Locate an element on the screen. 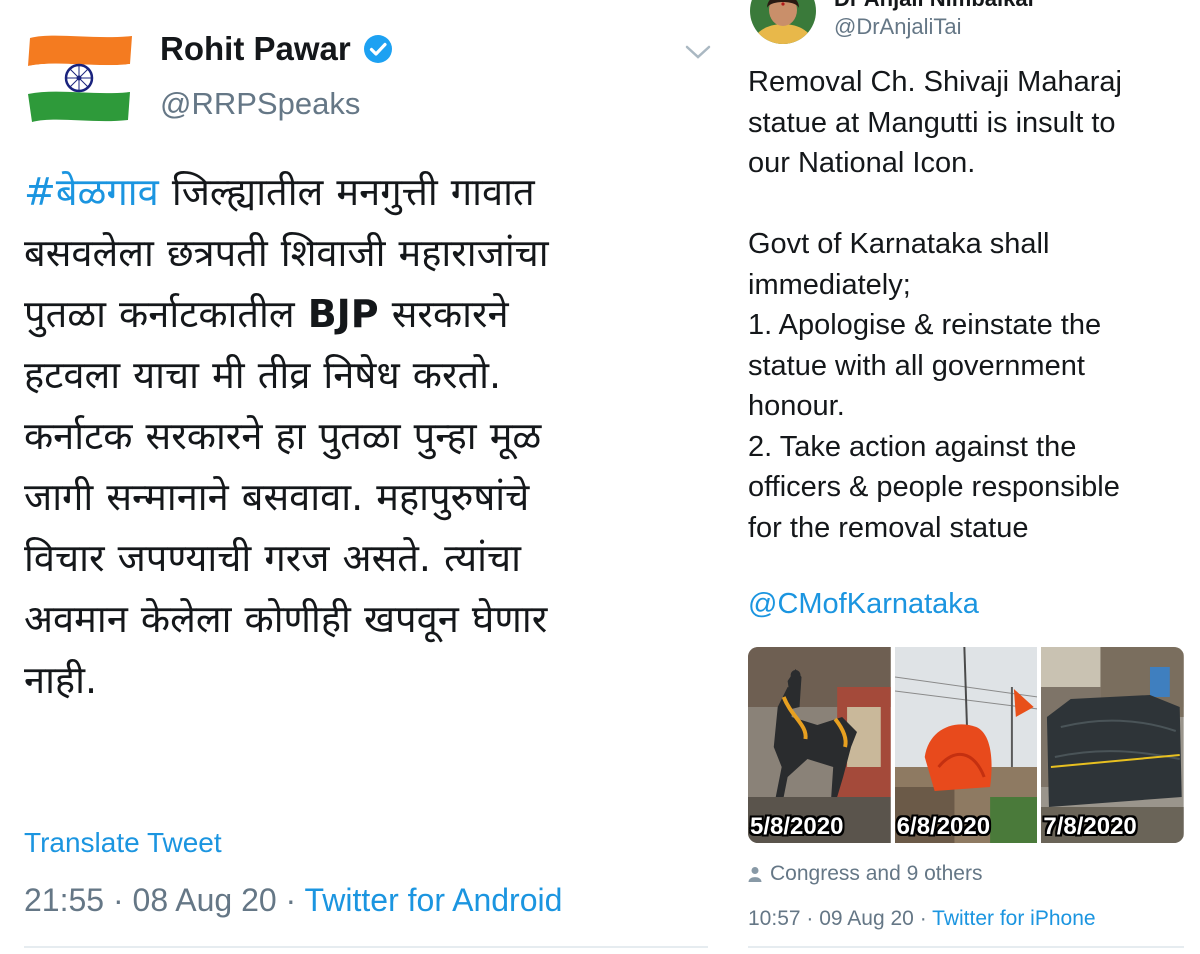 The height and width of the screenshot is (954, 1200). tweet-line: कर्नाटक सरकारने हा पुतळा पुन्हा मूळ is located at coordinates (283, 436).